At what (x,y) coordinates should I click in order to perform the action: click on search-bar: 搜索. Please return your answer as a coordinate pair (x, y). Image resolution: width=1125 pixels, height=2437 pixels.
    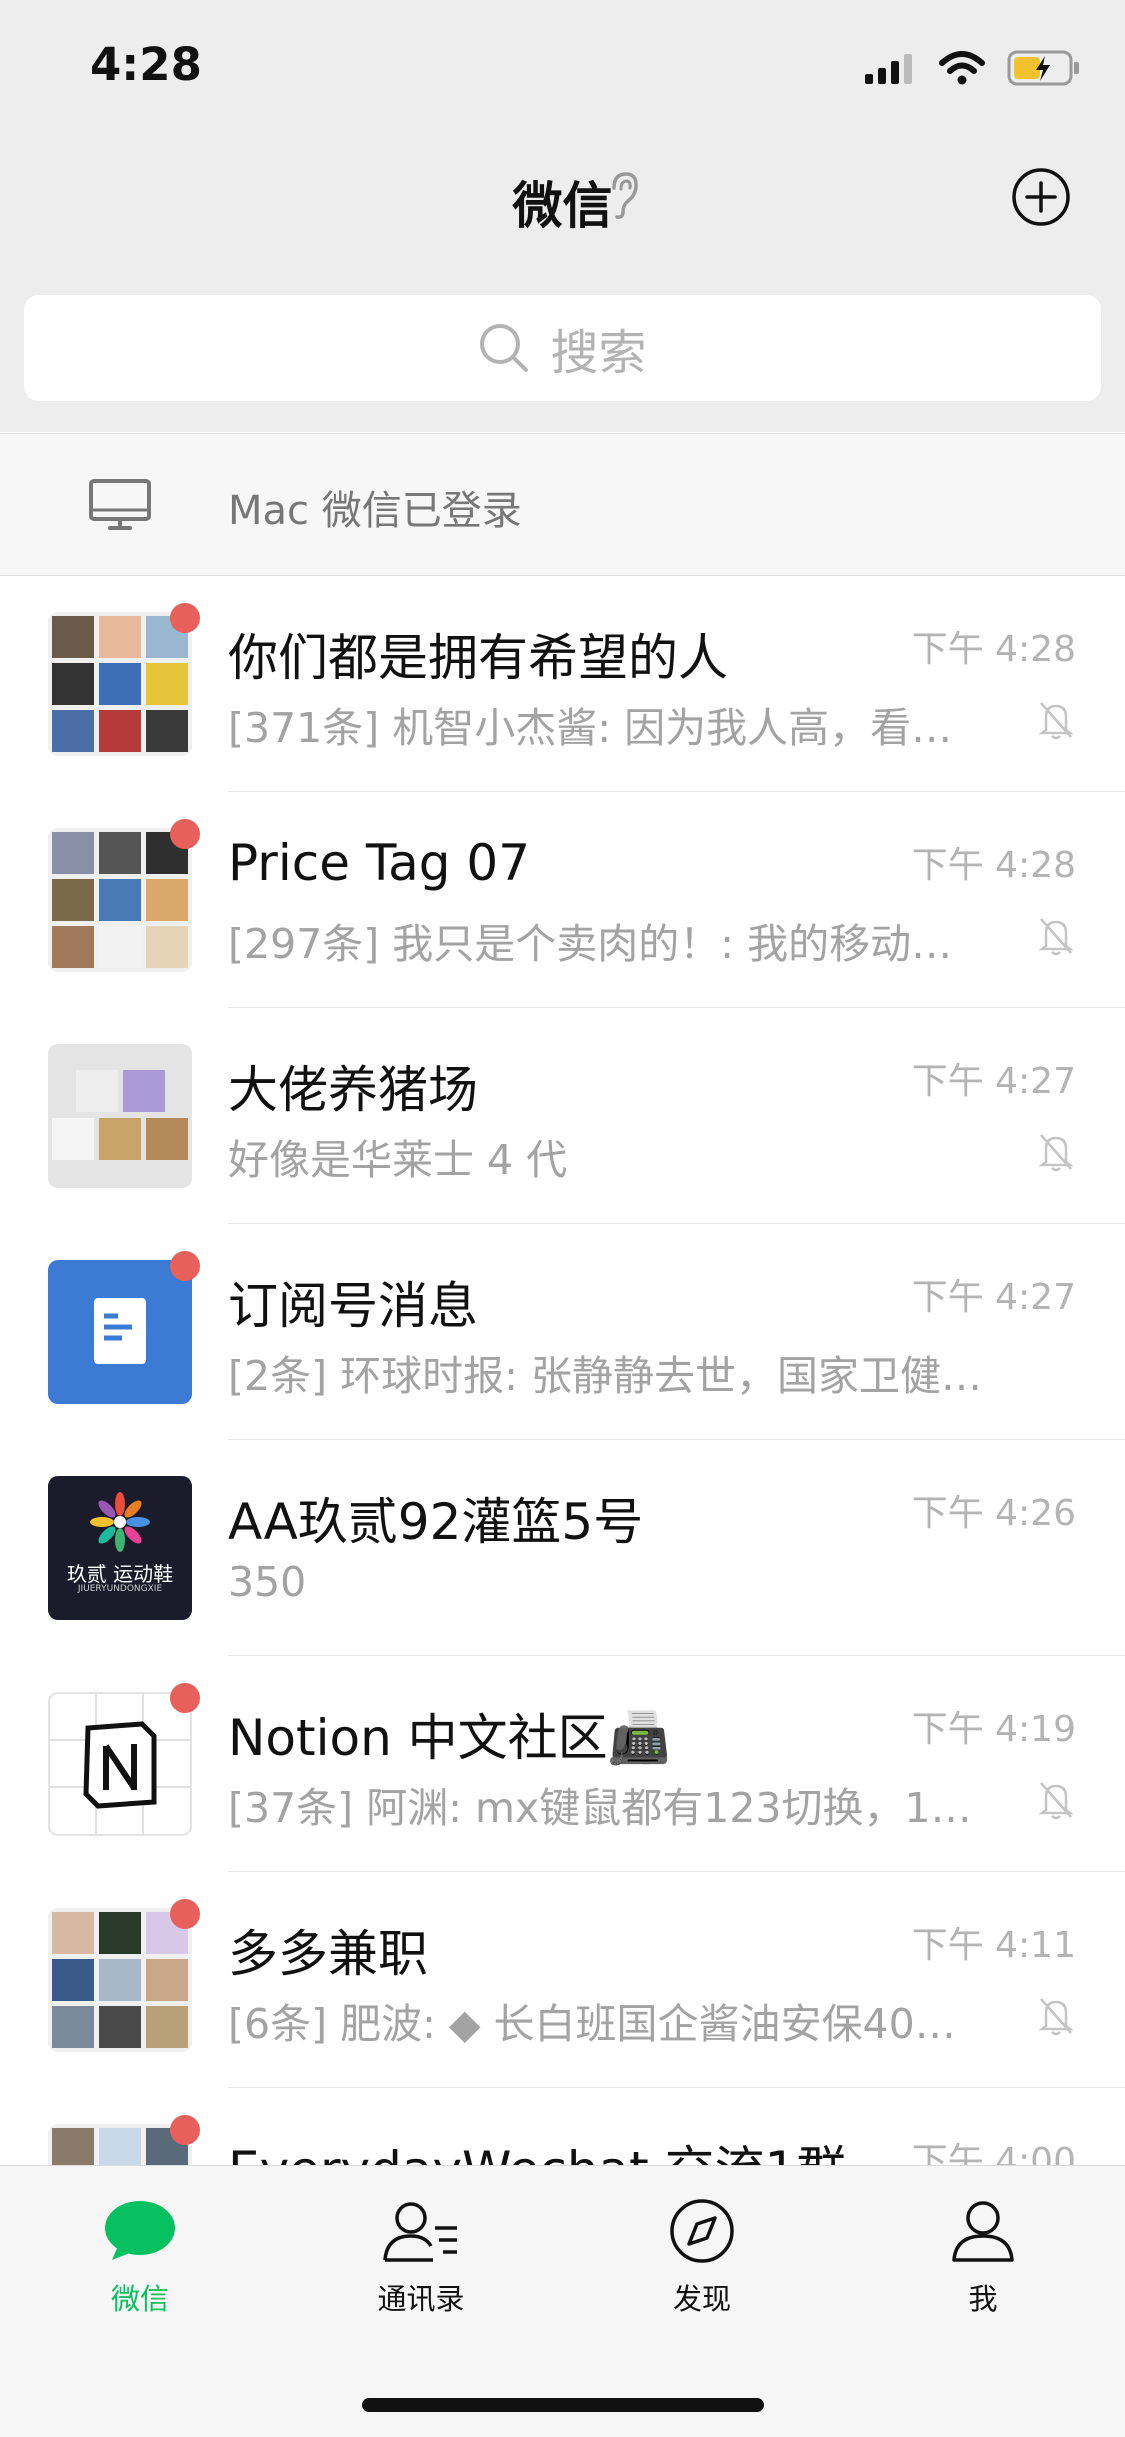
    Looking at the image, I should click on (562, 348).